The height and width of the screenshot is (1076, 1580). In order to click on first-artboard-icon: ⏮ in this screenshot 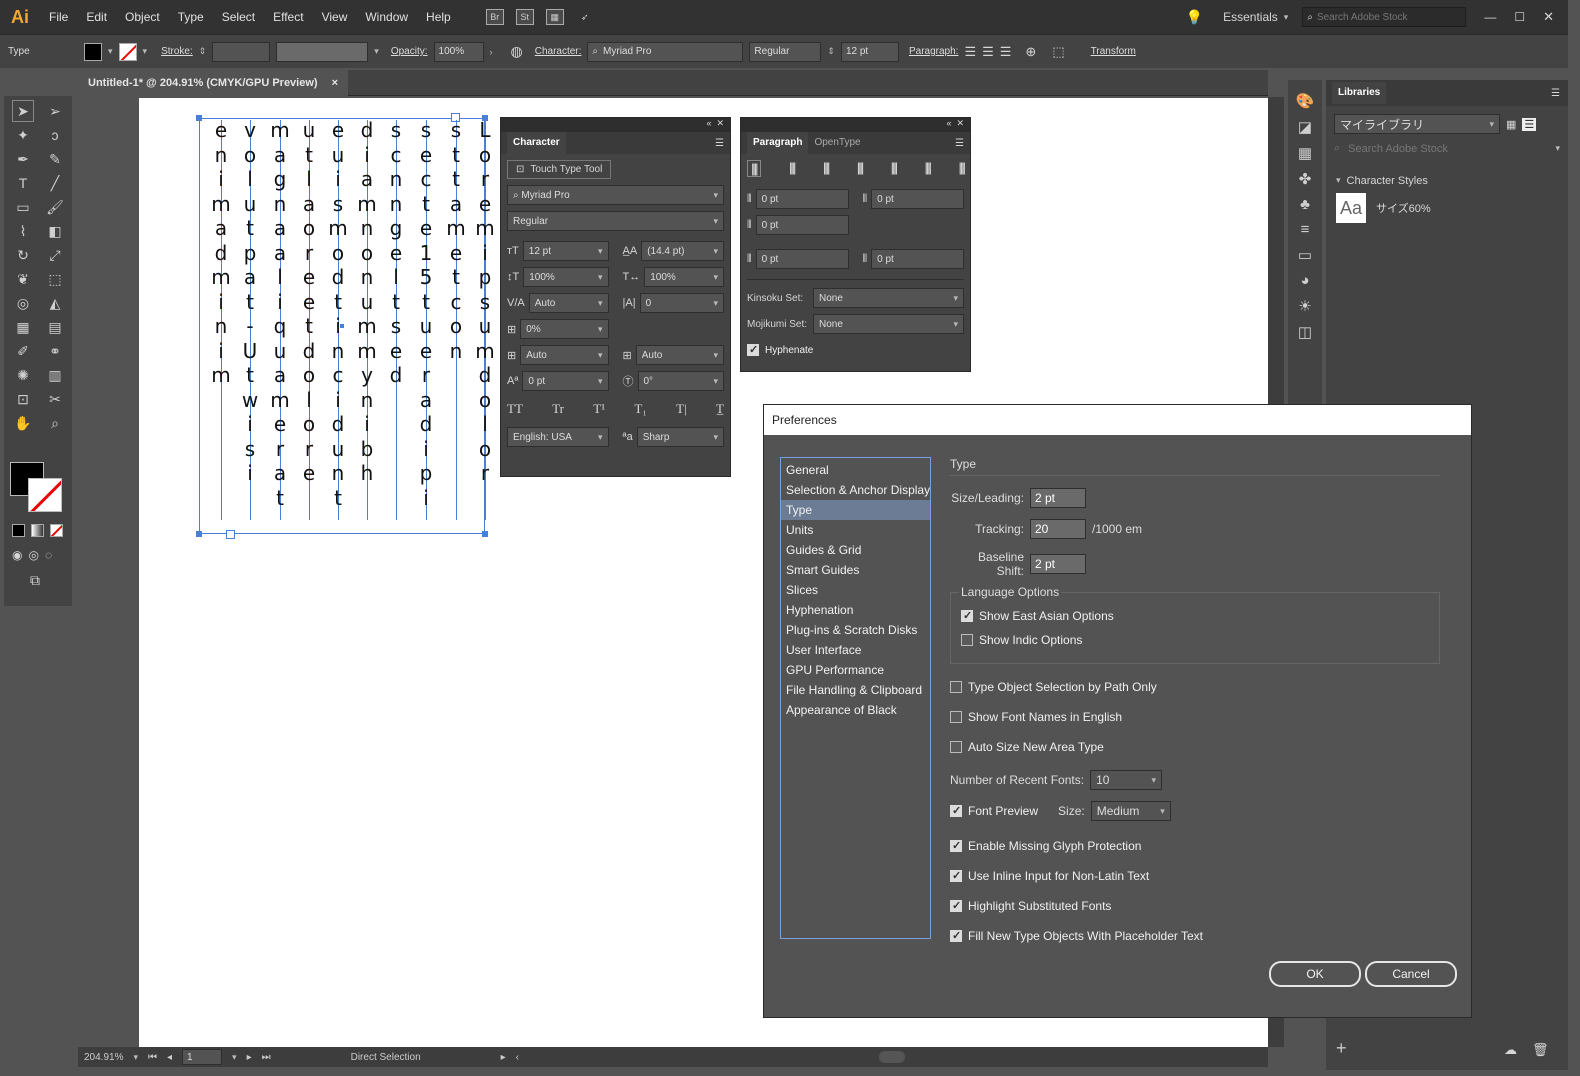, I will do `click(152, 1057)`.